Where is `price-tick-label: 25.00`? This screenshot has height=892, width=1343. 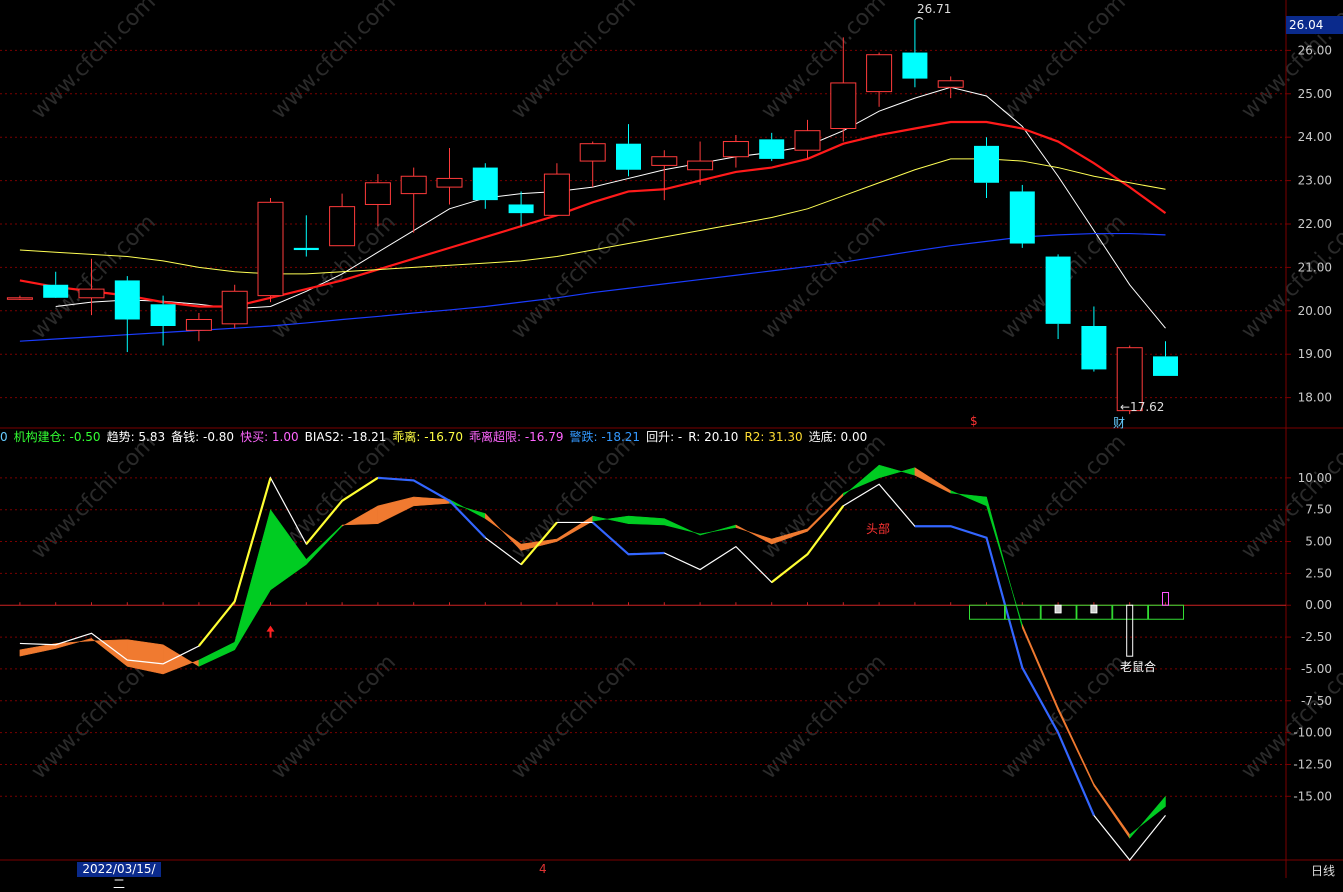 price-tick-label: 25.00 is located at coordinates (1315, 94).